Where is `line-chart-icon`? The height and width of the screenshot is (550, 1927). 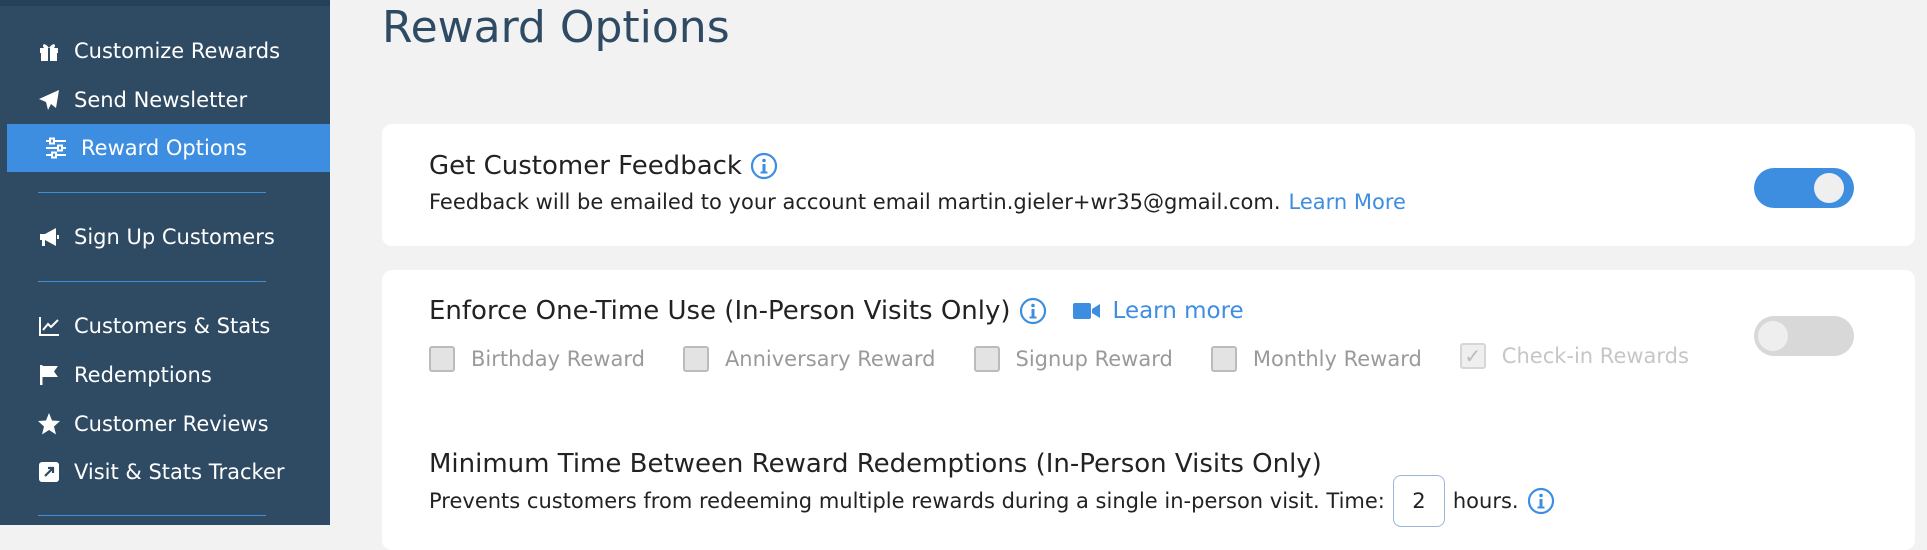
line-chart-icon is located at coordinates (49, 326).